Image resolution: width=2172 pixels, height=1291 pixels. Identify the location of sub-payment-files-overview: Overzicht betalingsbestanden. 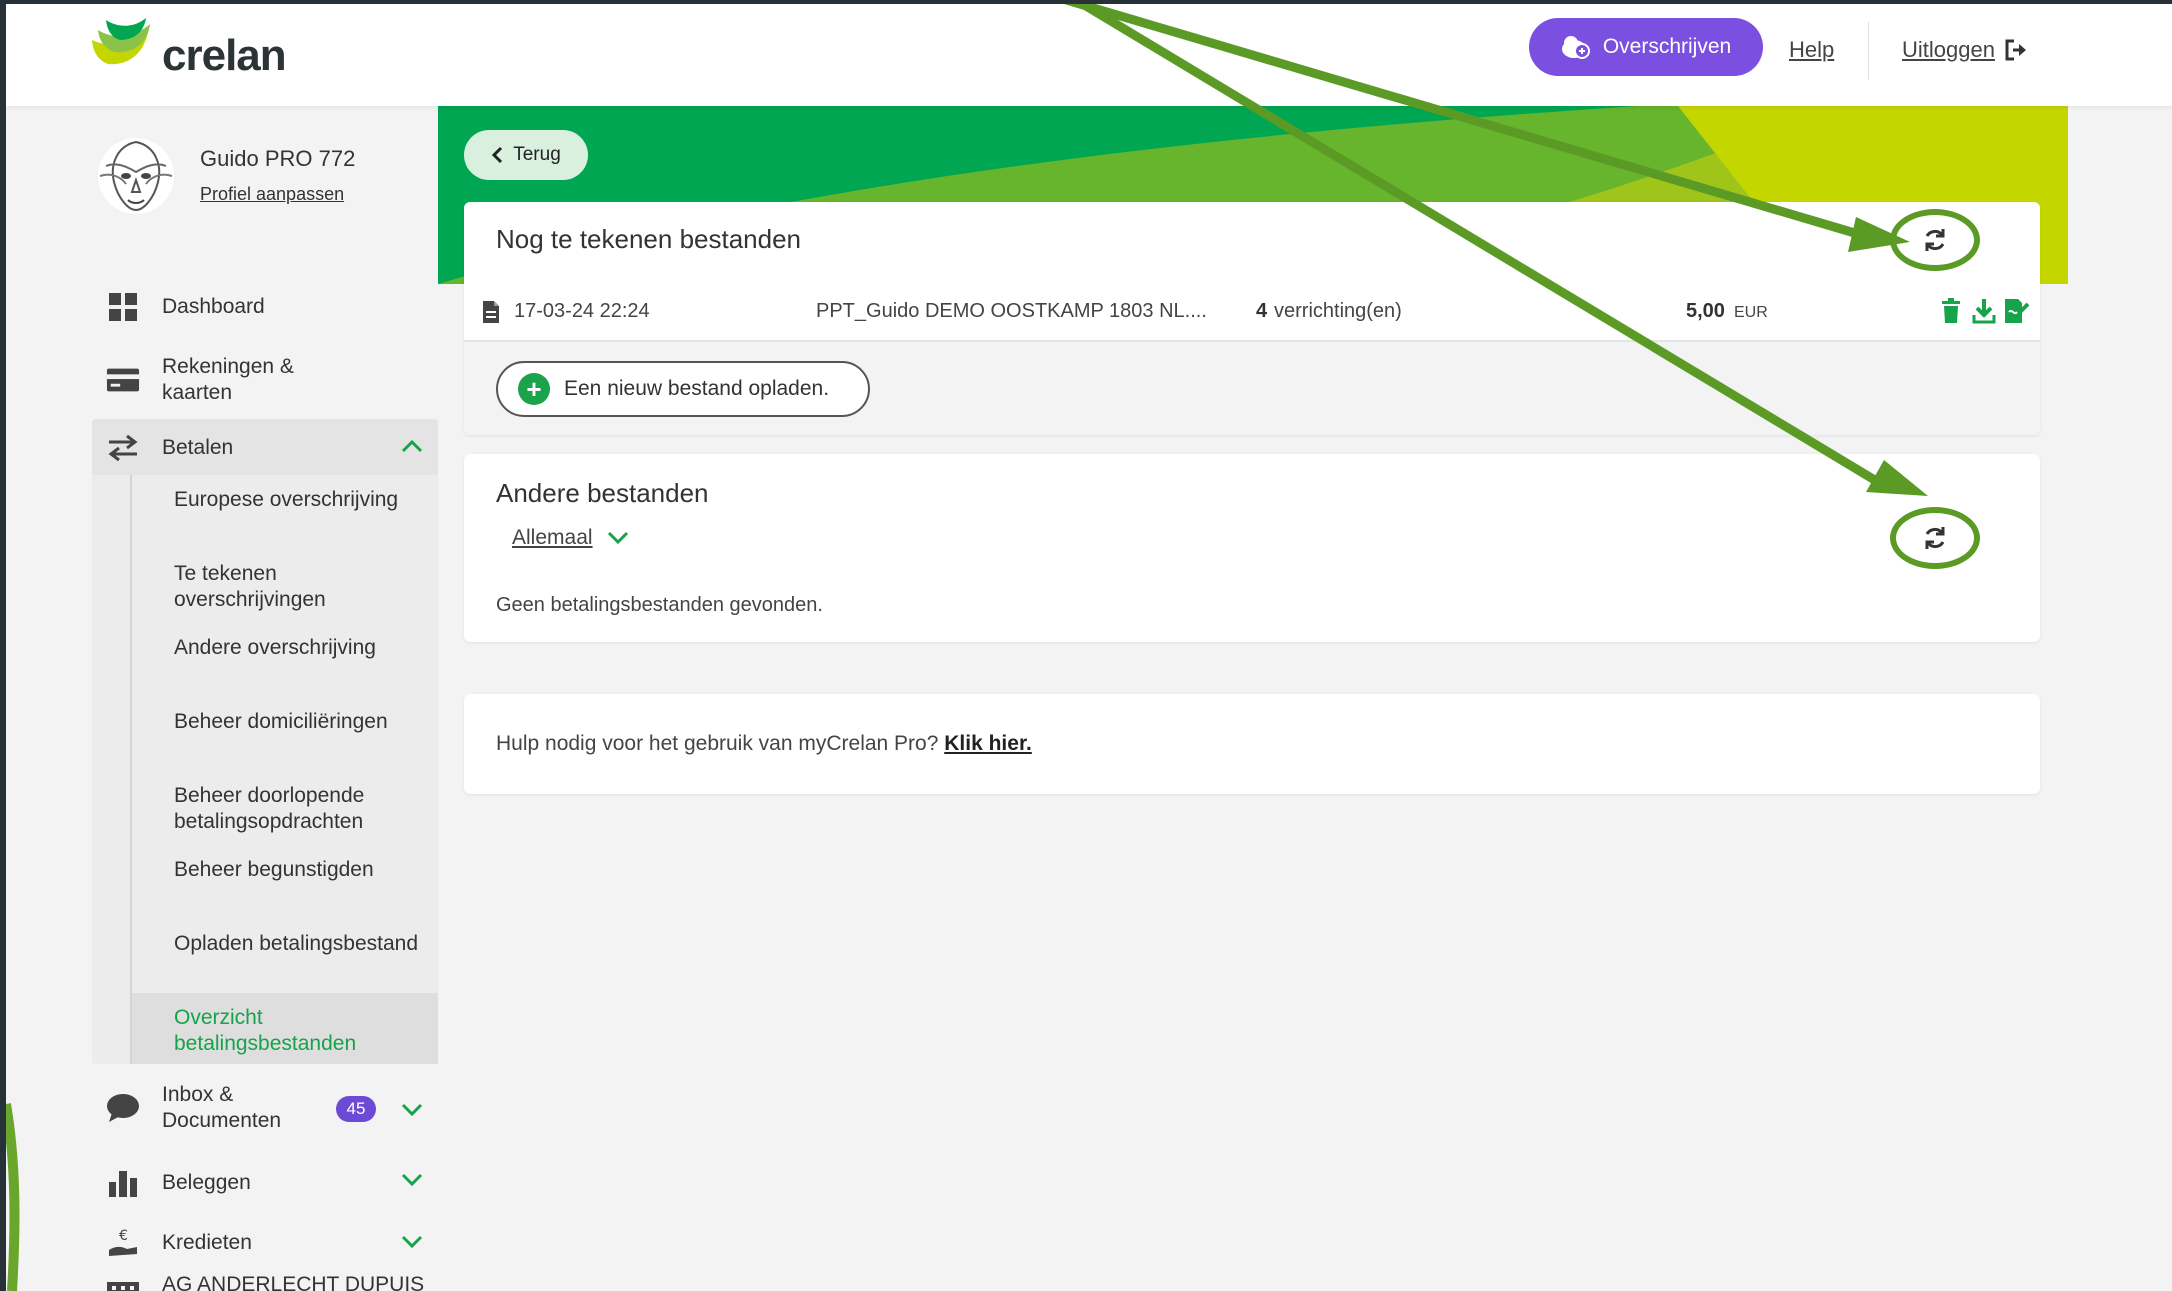
(299, 1031).